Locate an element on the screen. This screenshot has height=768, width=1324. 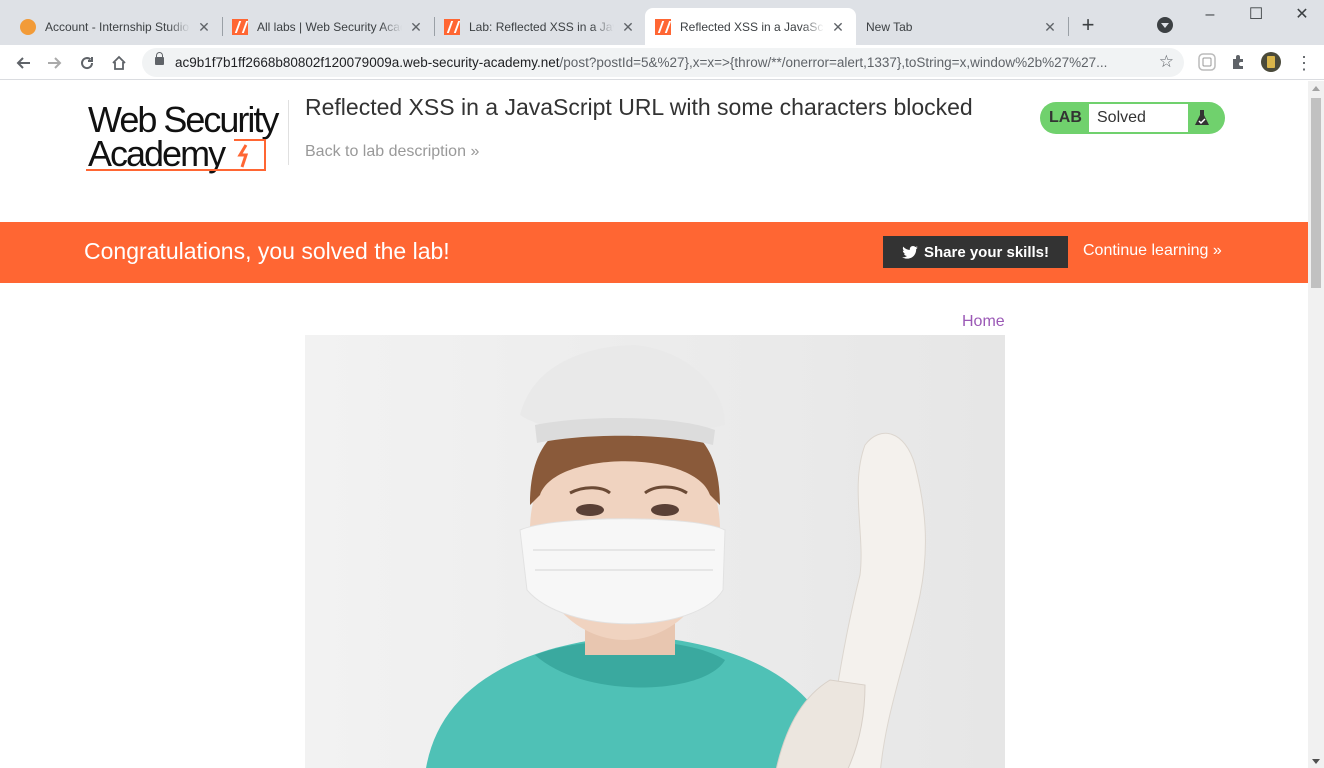
tab-all-labs: All labs | Web Security Academy ✕ is located at coordinates (328, 26).